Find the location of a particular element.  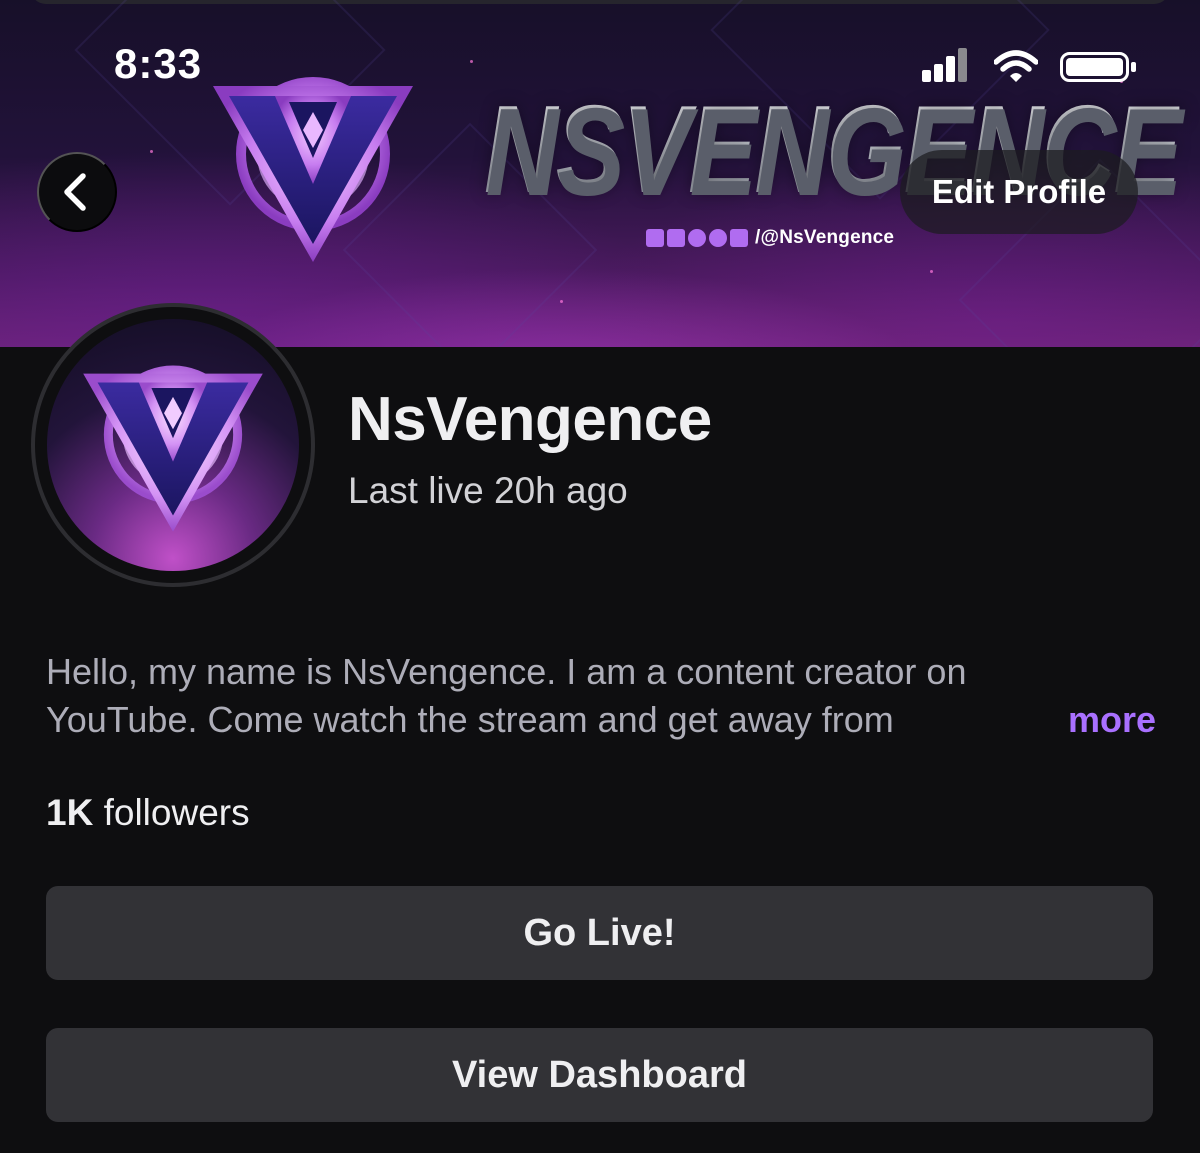

tiktok-icon is located at coordinates (739, 238).